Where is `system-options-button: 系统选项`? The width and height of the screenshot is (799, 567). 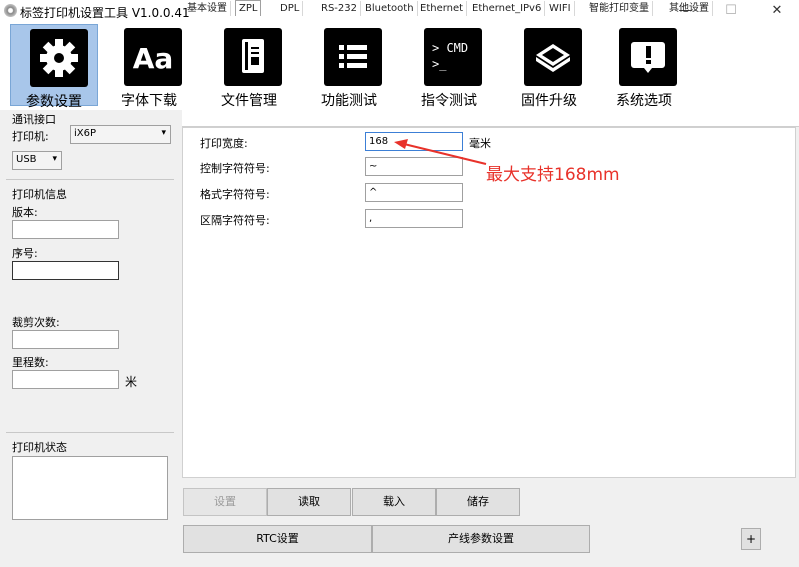 system-options-button: 系统选项 is located at coordinates (644, 66).